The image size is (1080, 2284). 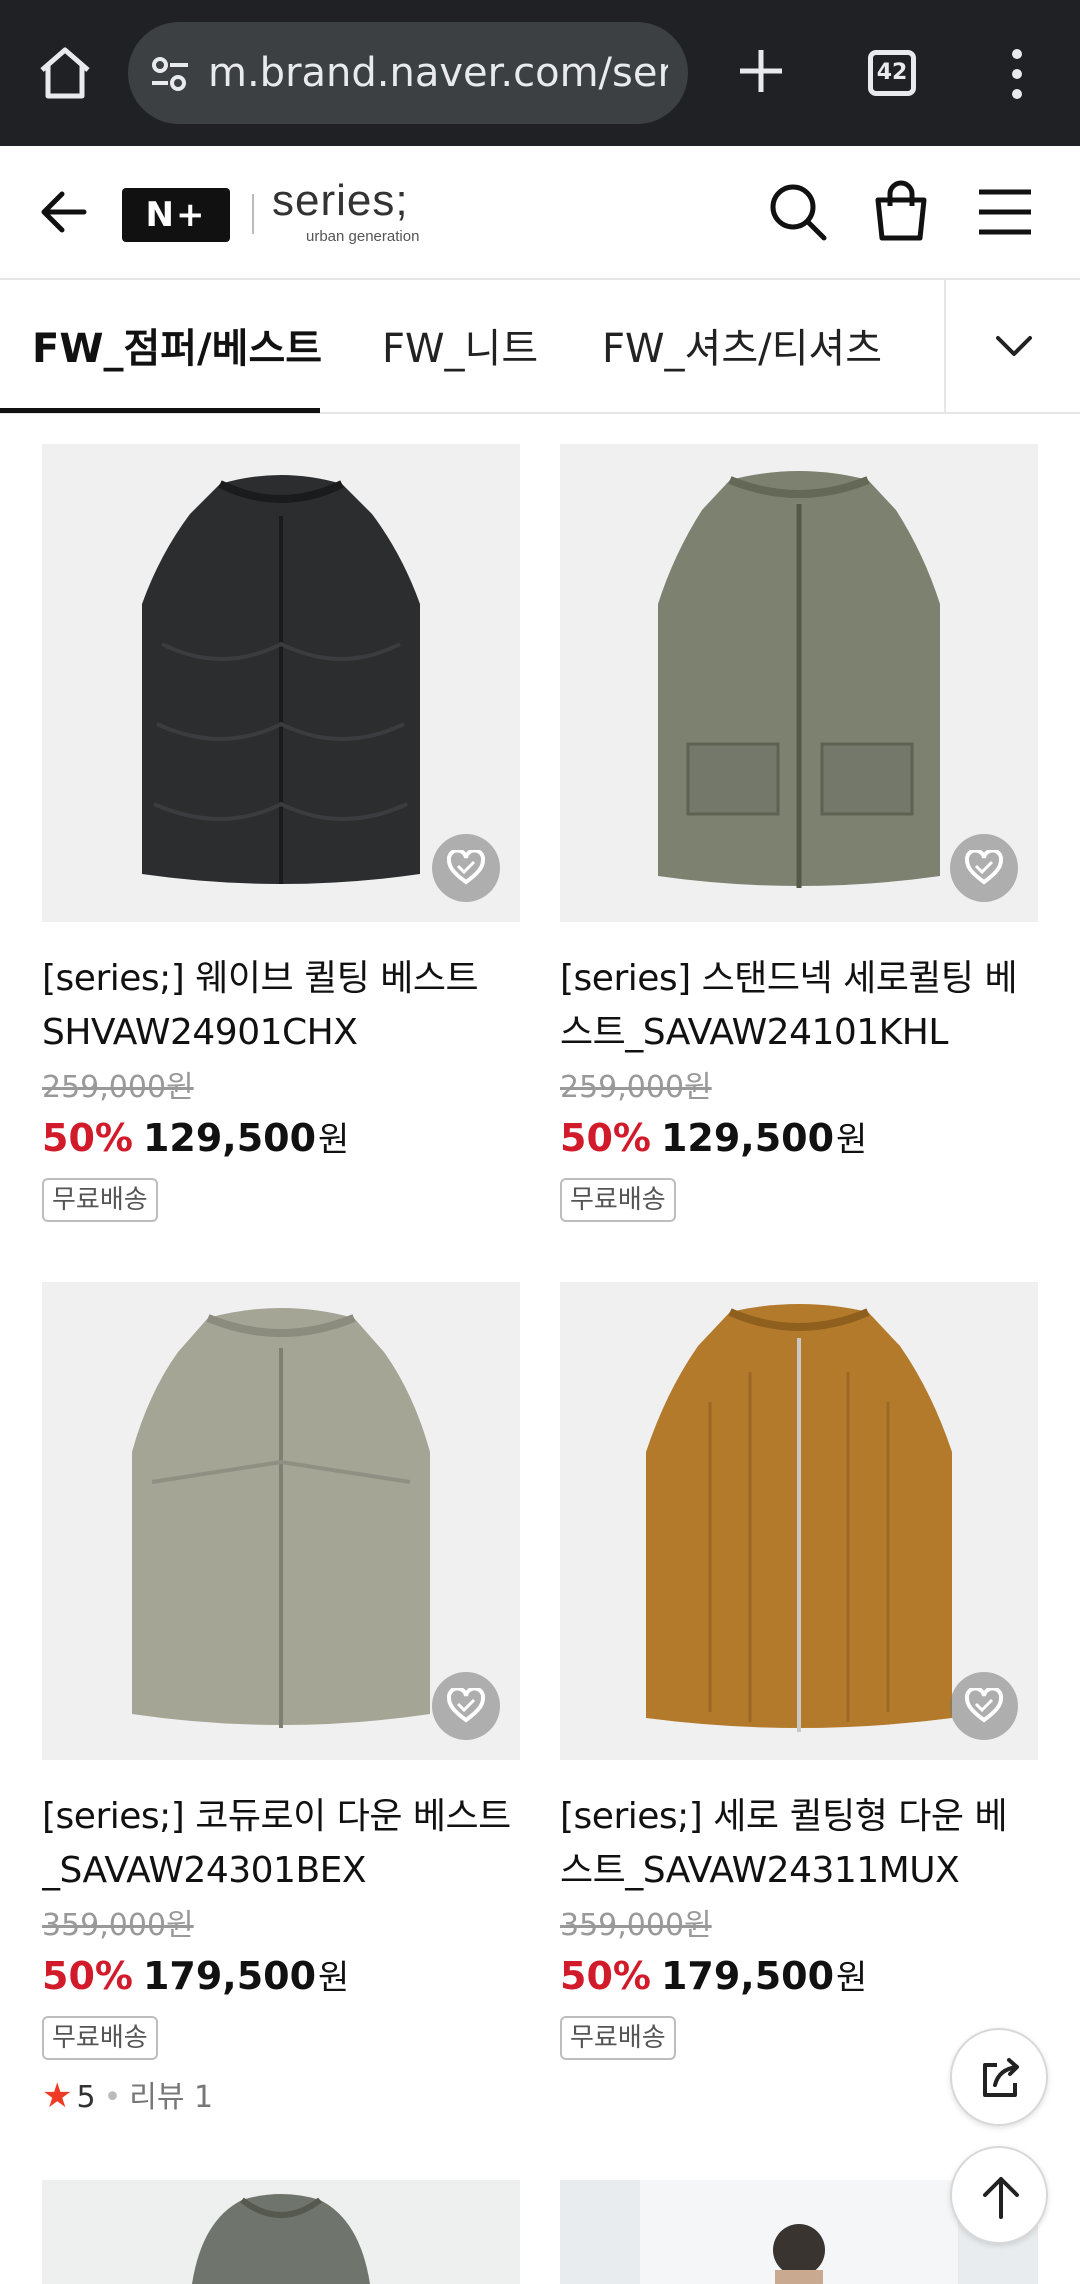 I want to click on home-icon, so click(x=65, y=73).